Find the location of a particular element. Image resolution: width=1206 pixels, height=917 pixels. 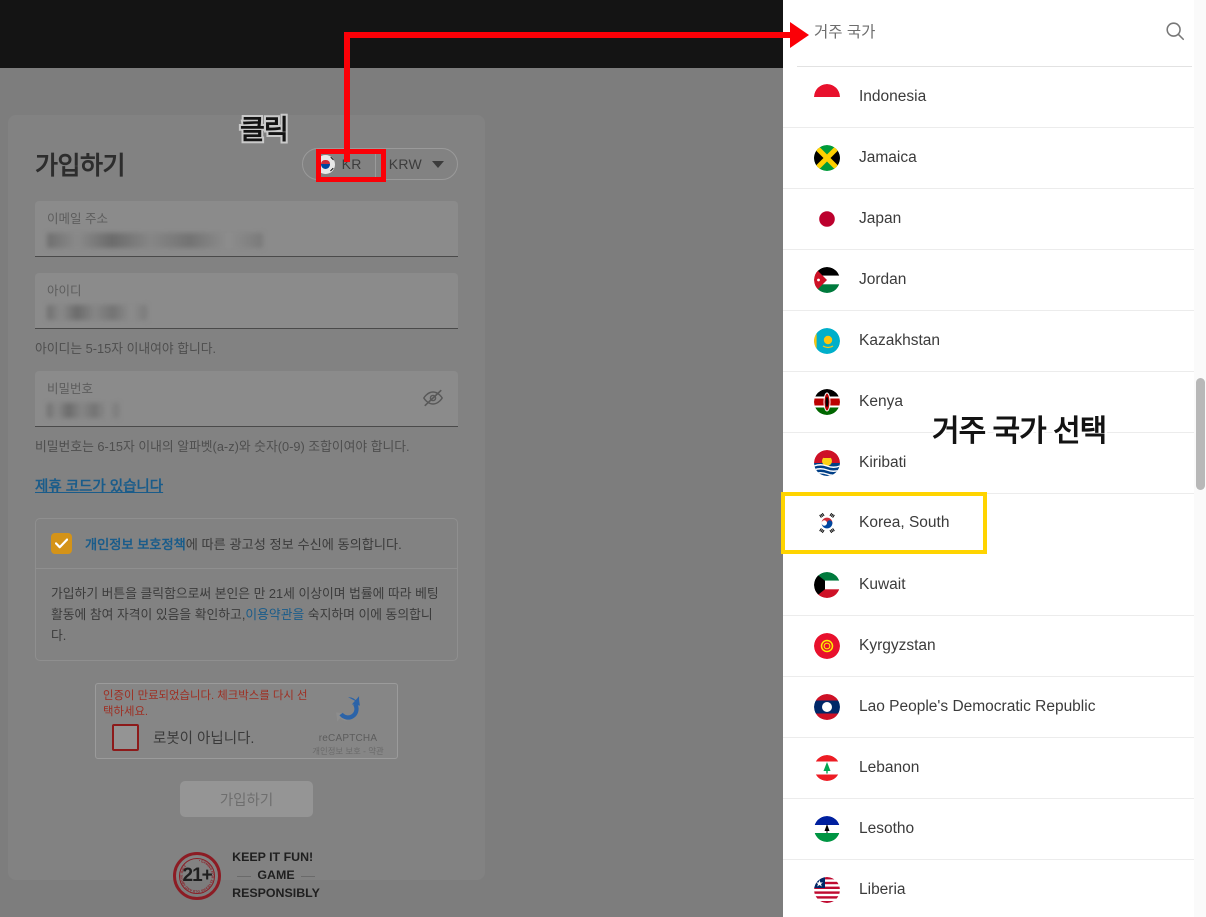

list-item: Kuwait is located at coordinates (994, 585).